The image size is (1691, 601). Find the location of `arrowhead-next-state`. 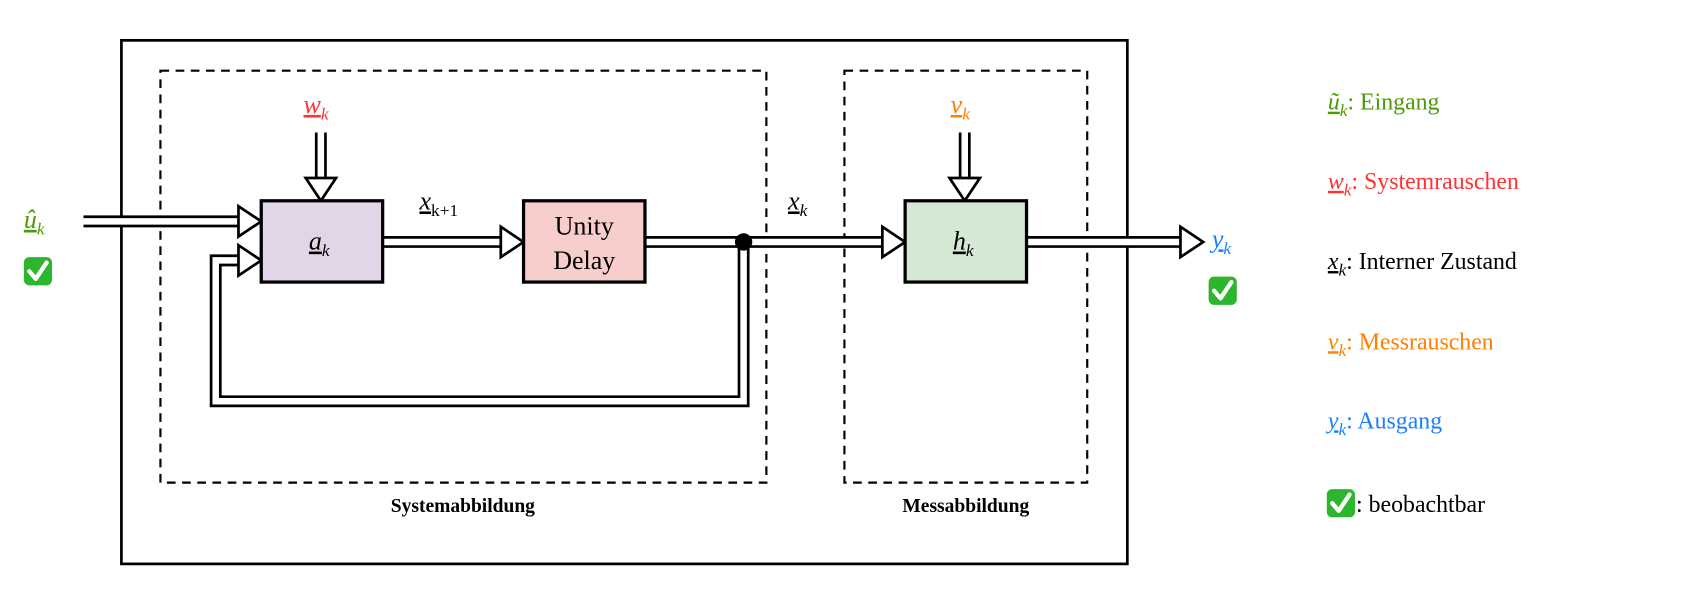

arrowhead-next-state is located at coordinates (513, 242).